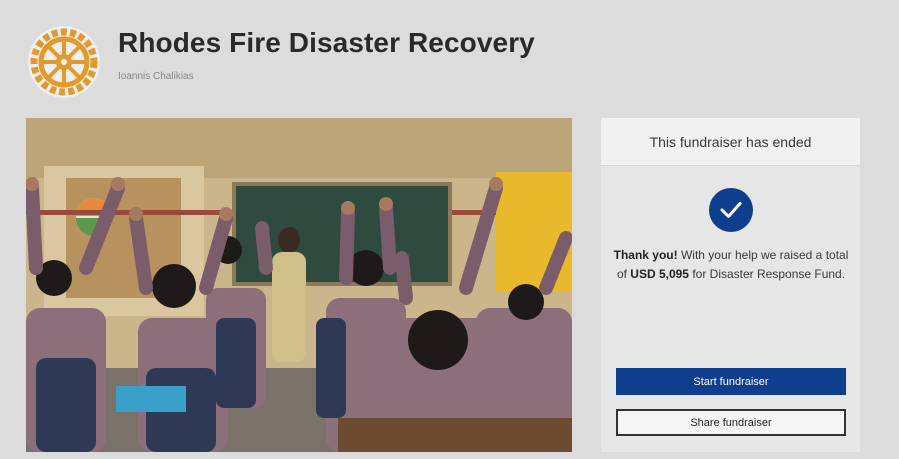  Describe the element at coordinates (326, 42) in the screenshot. I see `page-title: Rhodes Fire Disaster Recovery` at that location.